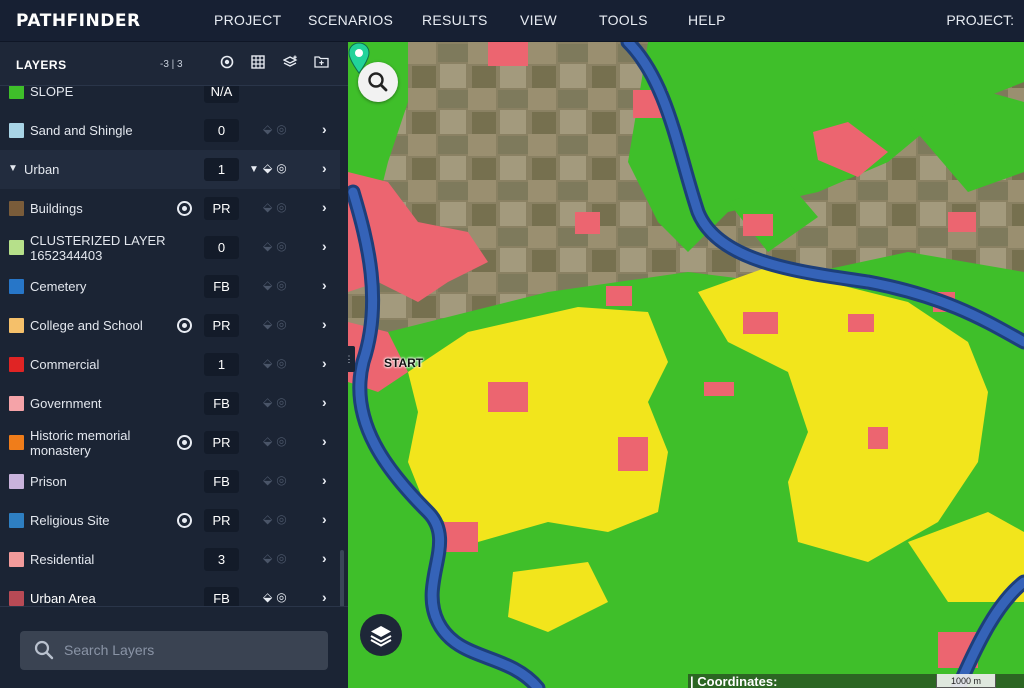  I want to click on layer-row-slope: SLOPE N/A, so click(170, 98).